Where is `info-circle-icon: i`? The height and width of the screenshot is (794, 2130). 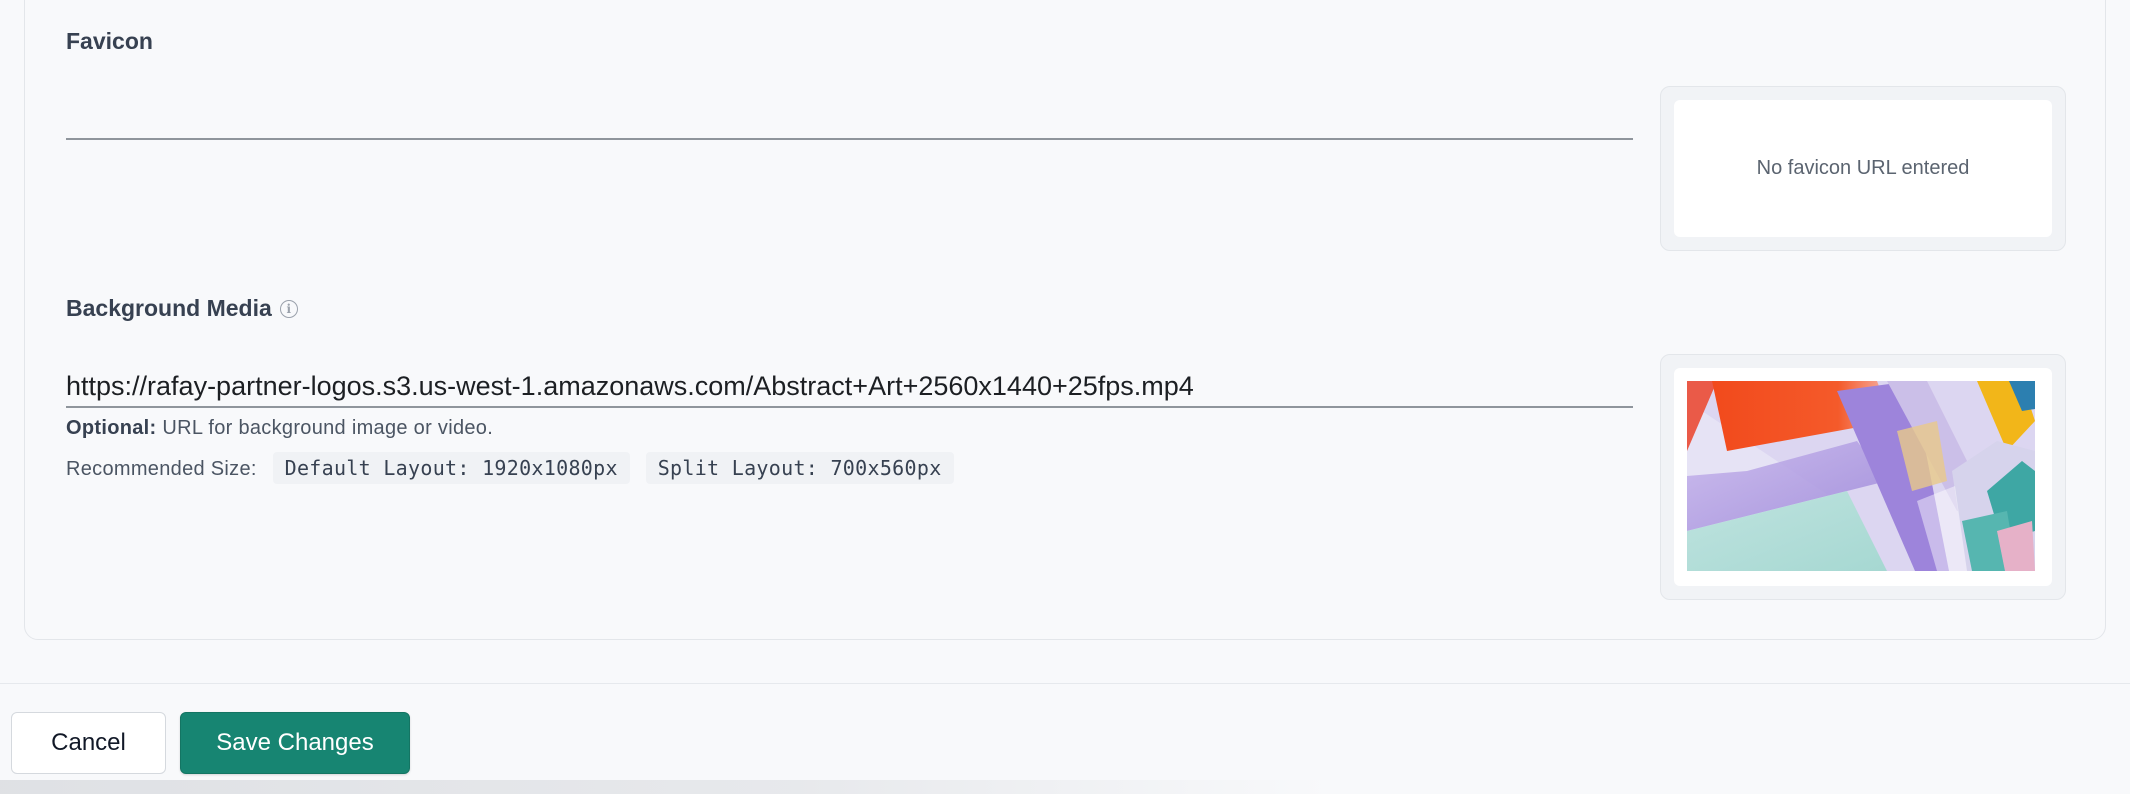
info-circle-icon: i is located at coordinates (288, 309).